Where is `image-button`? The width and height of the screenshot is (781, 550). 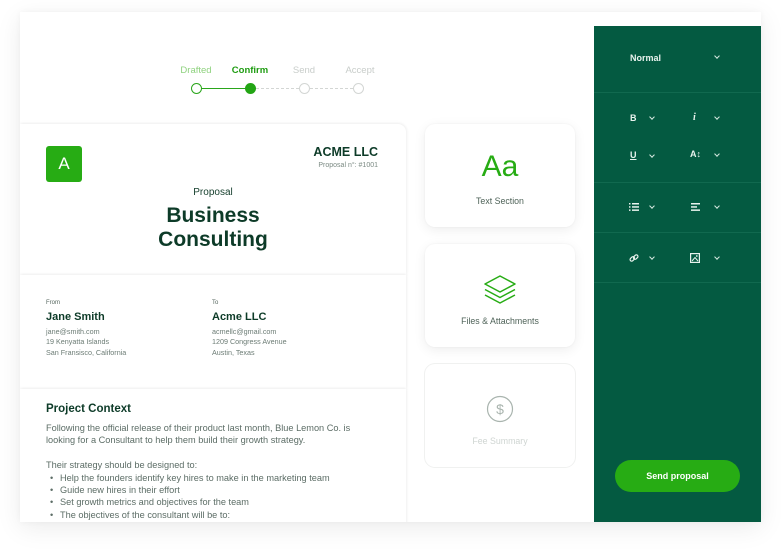
image-button is located at coordinates (695, 258).